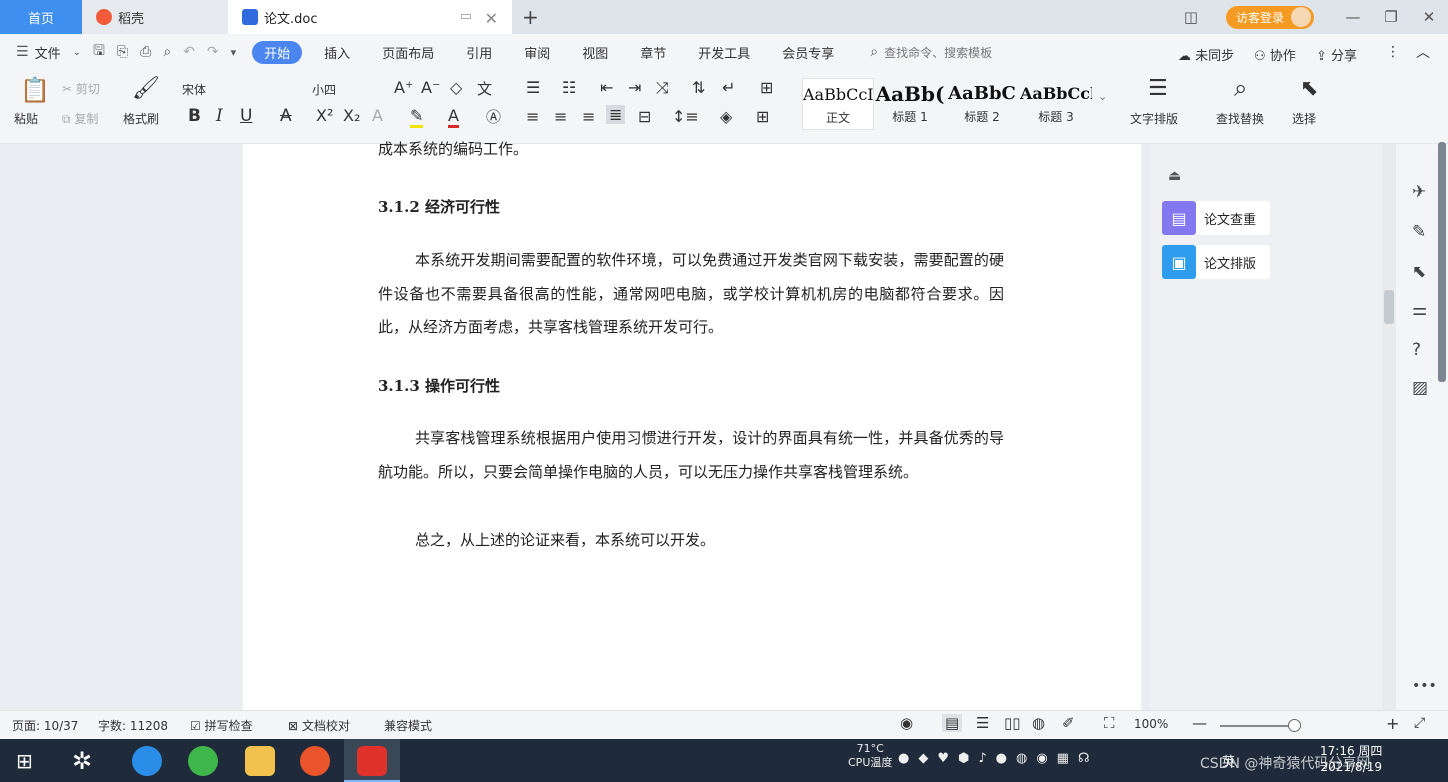  What do you see at coordinates (324, 115) in the screenshot?
I see `superscript-icon: X²` at bounding box center [324, 115].